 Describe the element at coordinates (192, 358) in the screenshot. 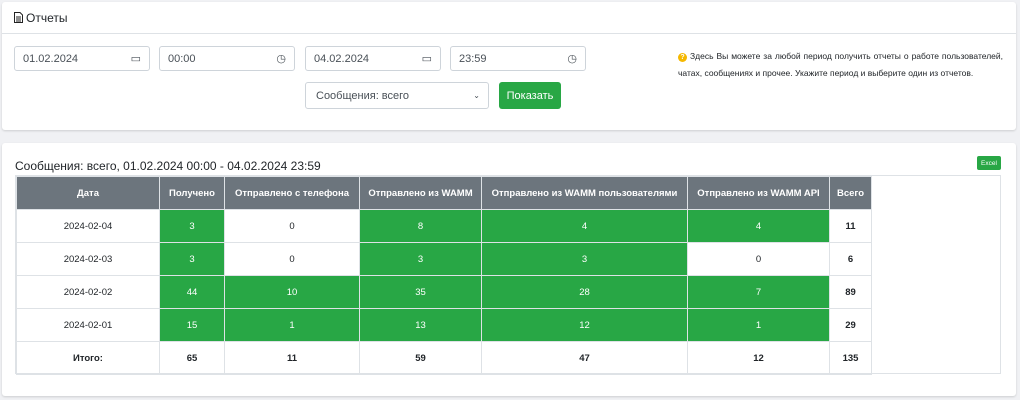

I see `total-cell: 65` at that location.